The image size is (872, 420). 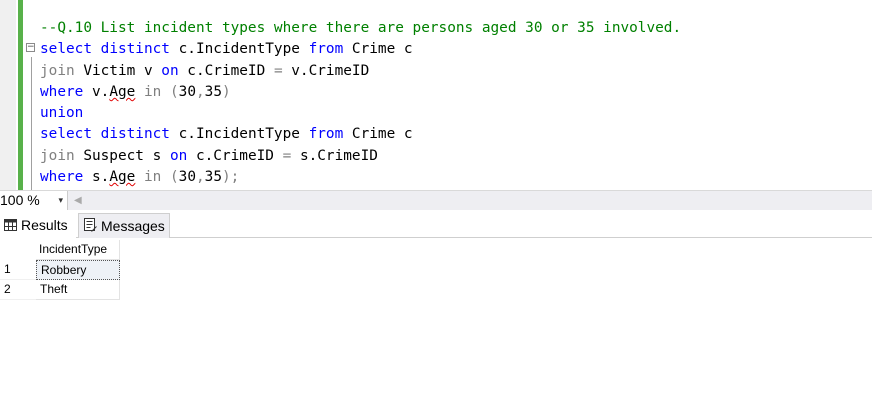 What do you see at coordinates (326, 71) in the screenshot?
I see `code-token: v.CrimeID` at bounding box center [326, 71].